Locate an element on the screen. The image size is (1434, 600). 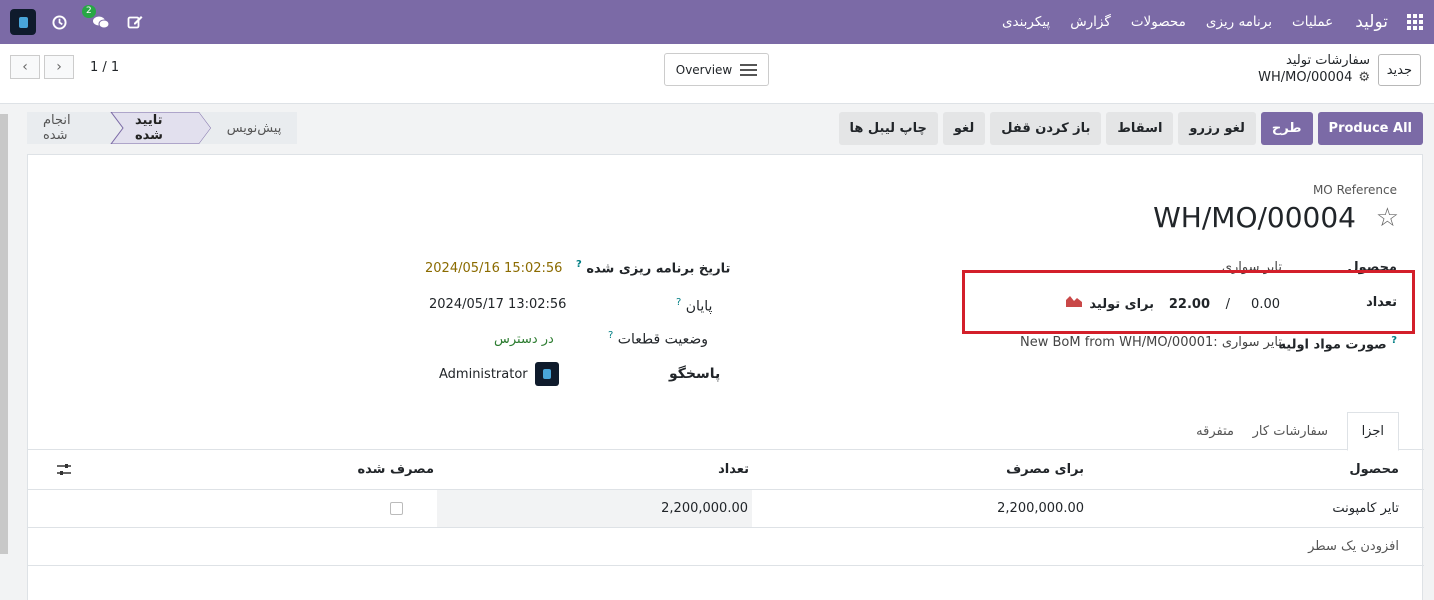
unlock-button: باز کردن قفل is located at coordinates (1046, 128).